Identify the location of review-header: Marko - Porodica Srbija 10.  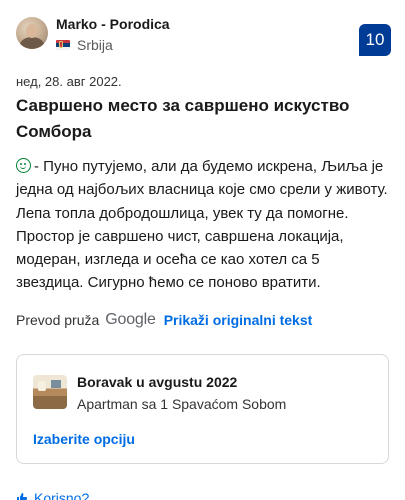
(203, 38).